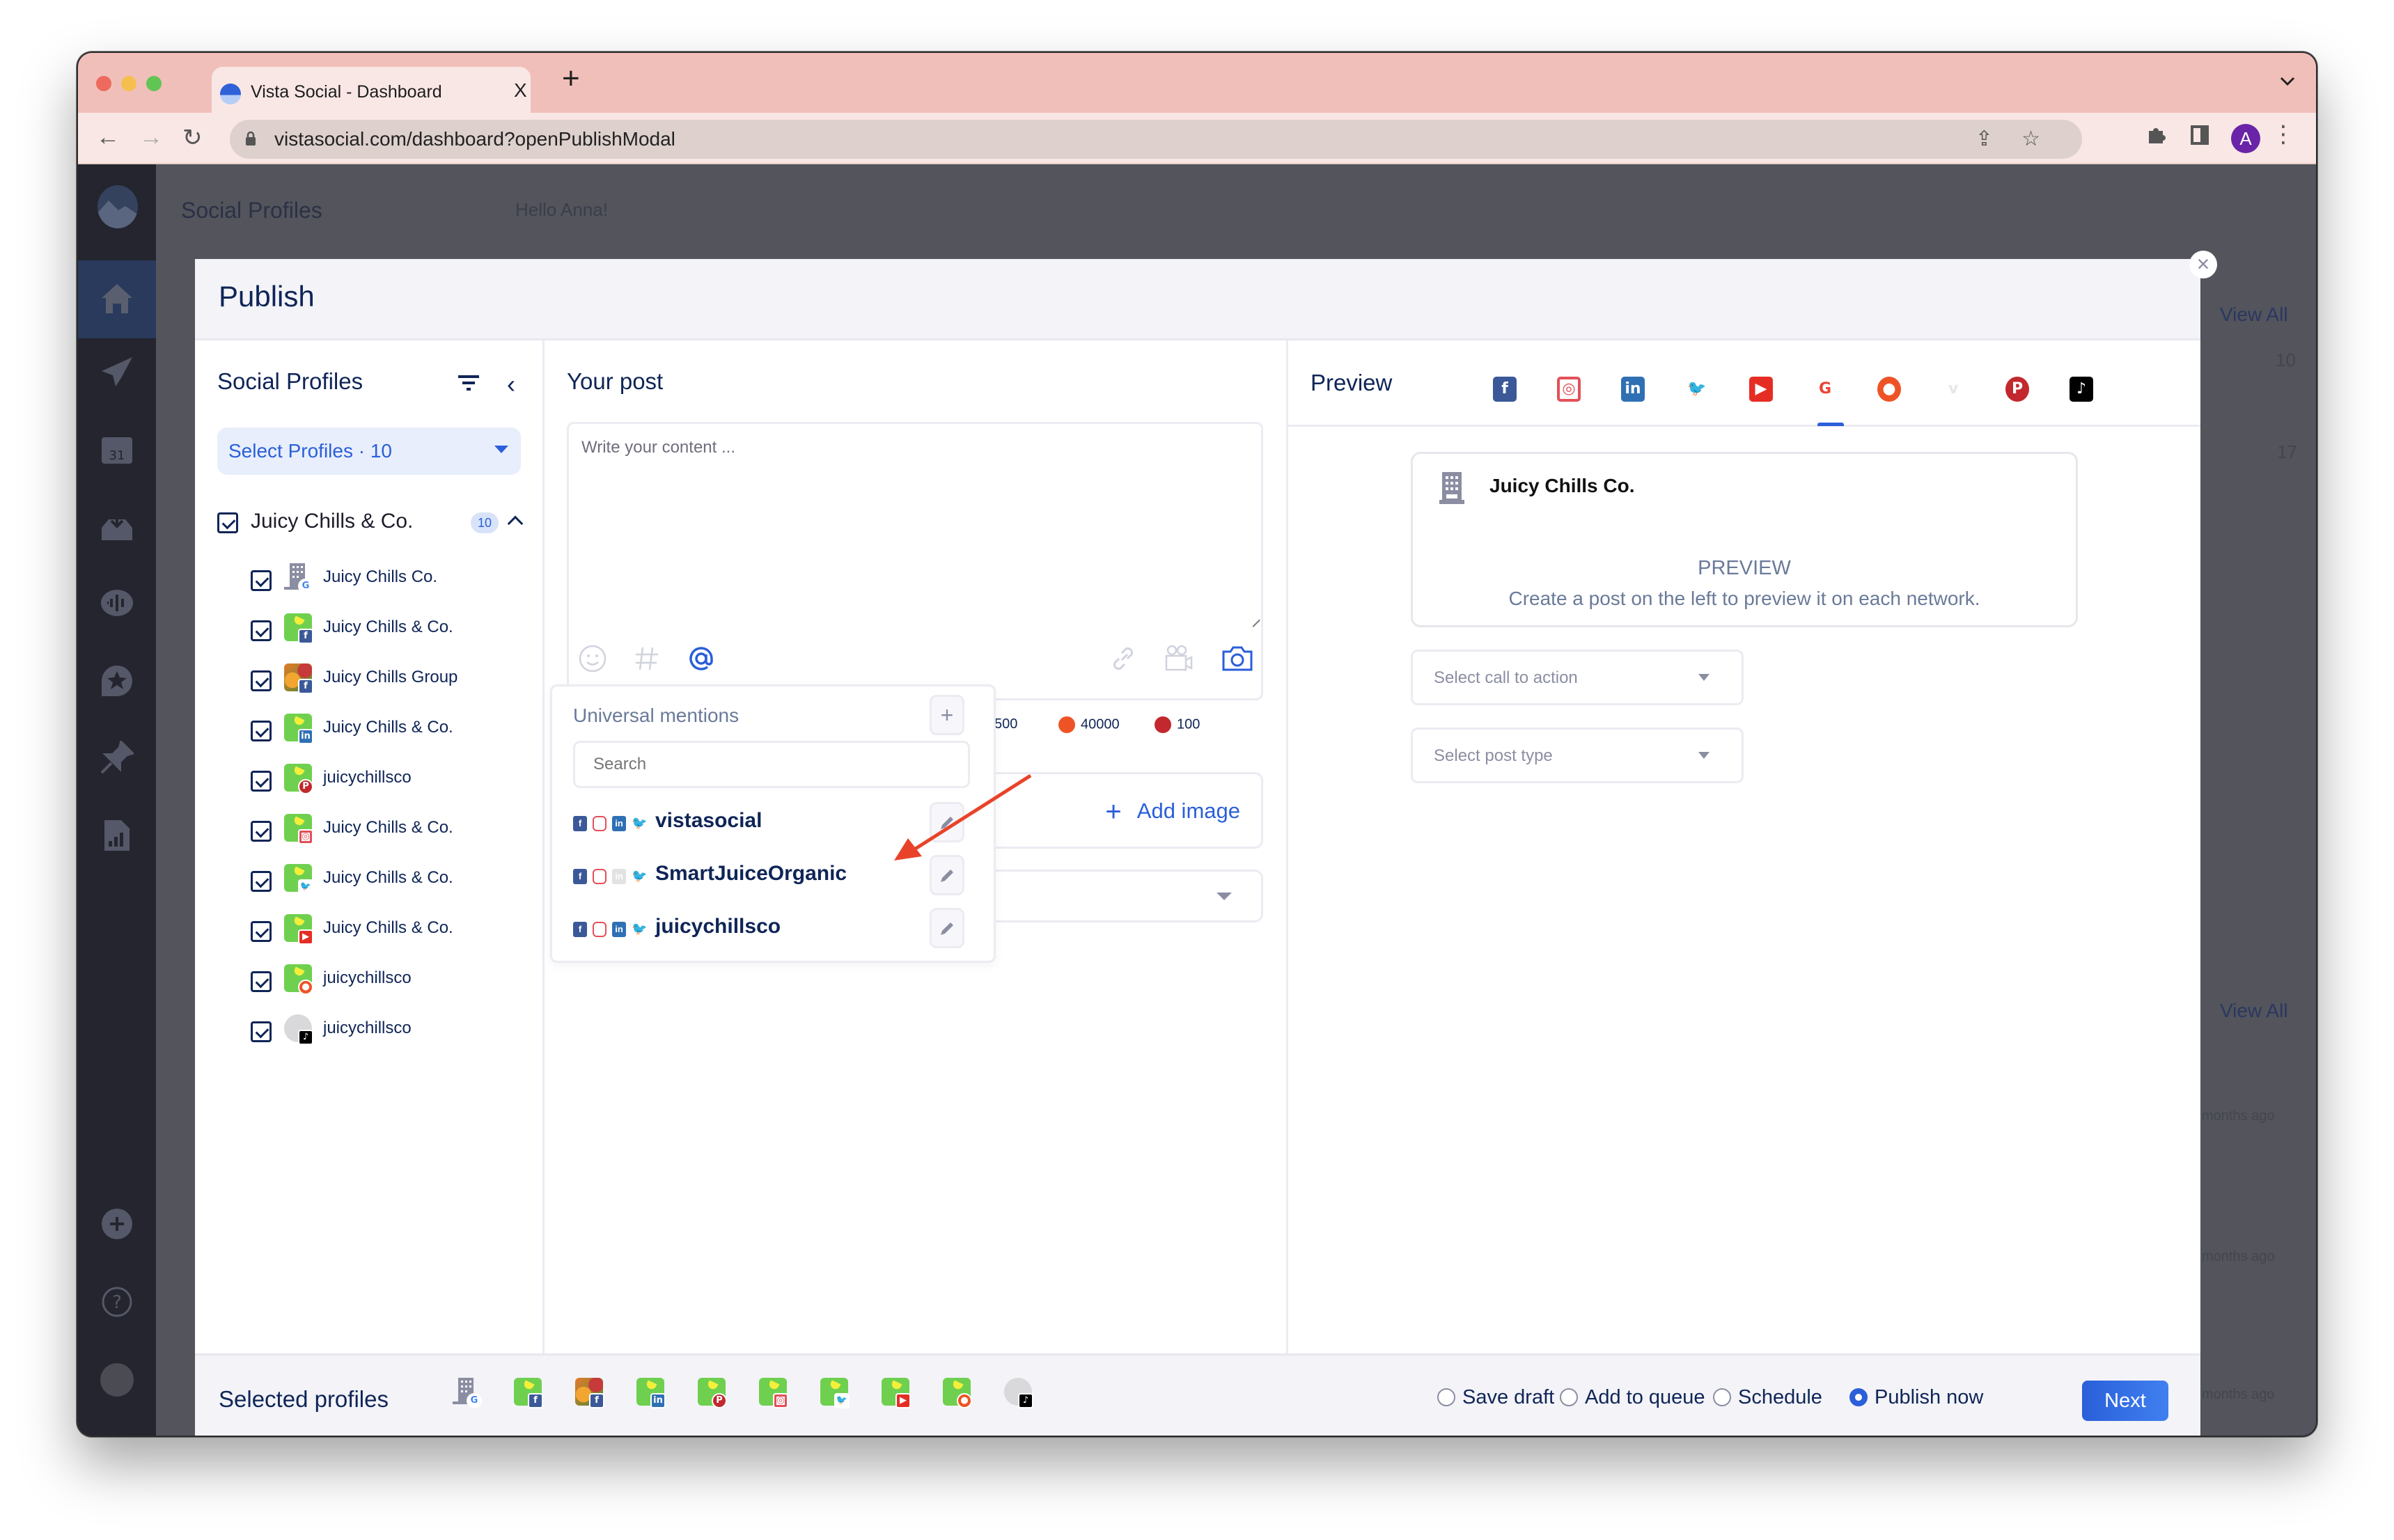 The width and height of the screenshot is (2394, 1540). I want to click on mention-item: f in 🐦 SmartJuiceOrganic, so click(775, 875).